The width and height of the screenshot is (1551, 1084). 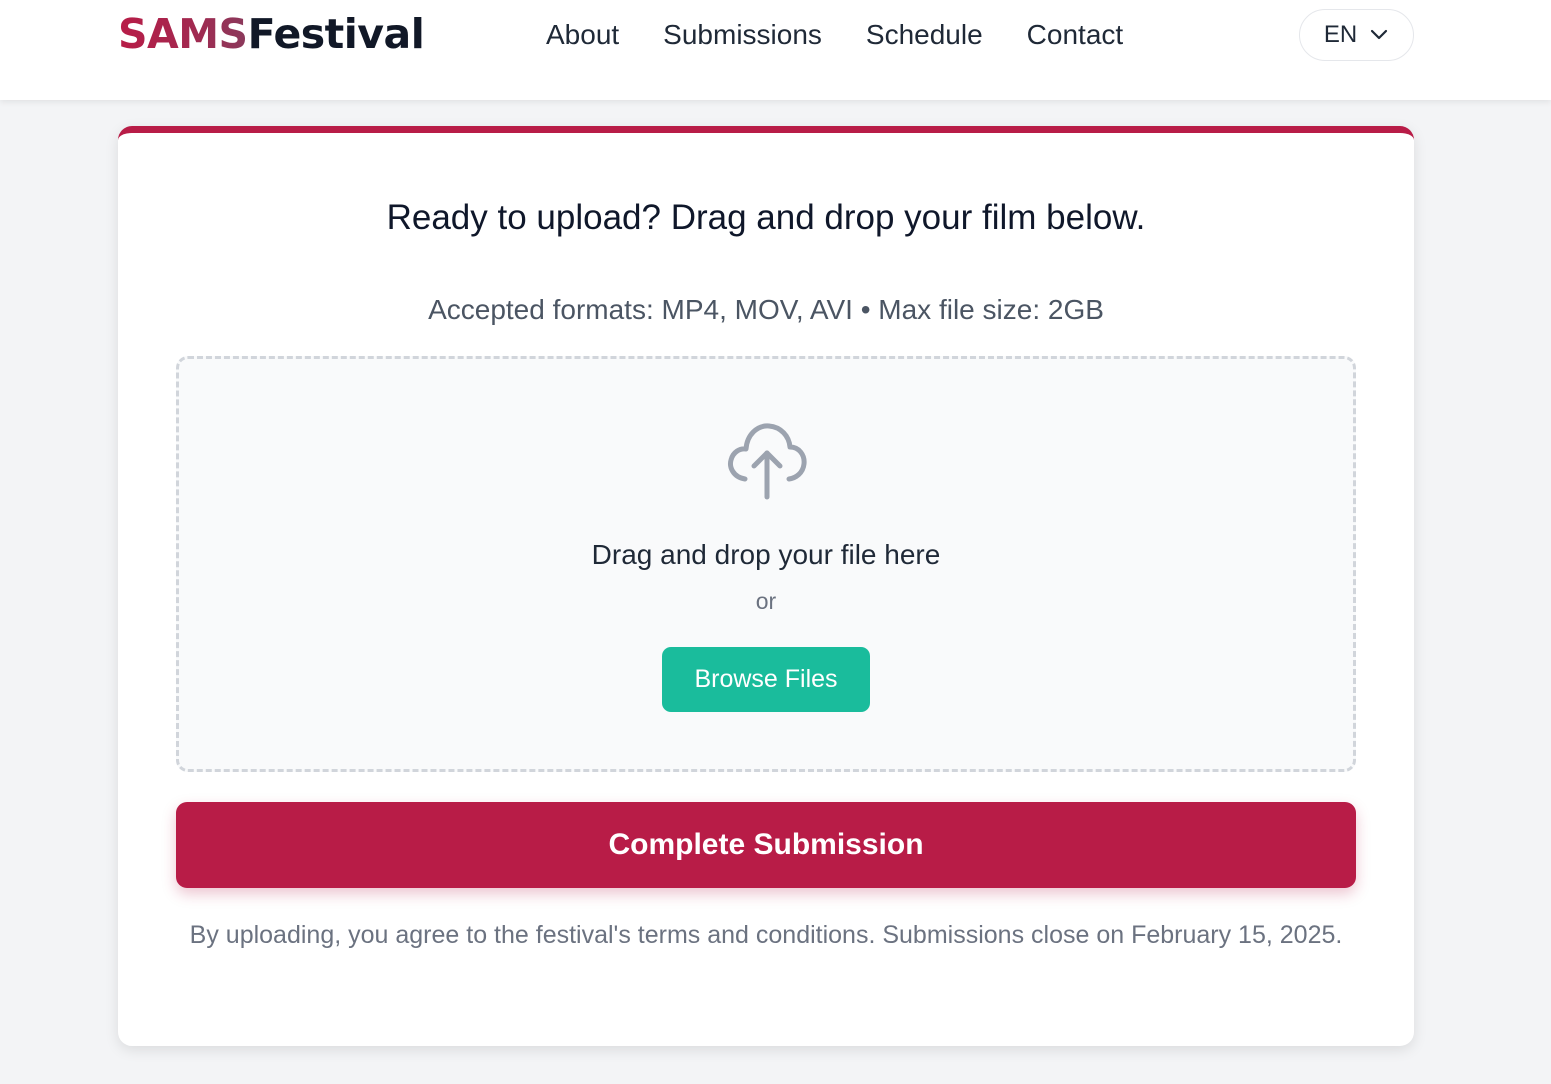 I want to click on nav-submissions: Submissions, so click(x=742, y=35).